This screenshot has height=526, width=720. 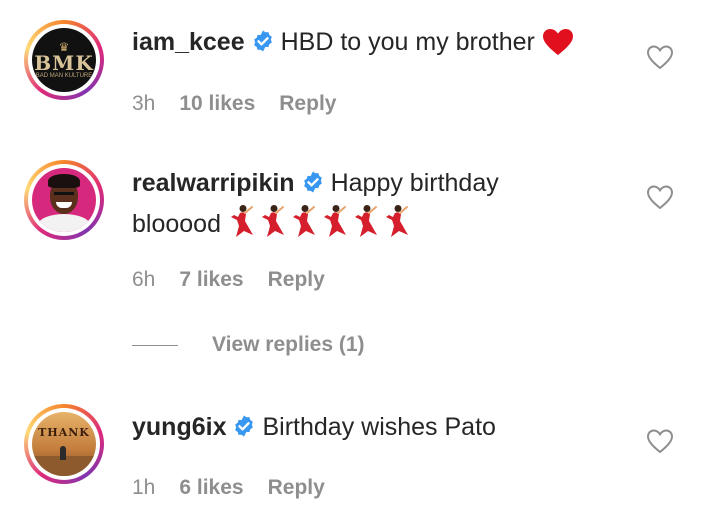 What do you see at coordinates (288, 345) in the screenshot?
I see `view-replies-label: View replies (1)` at bounding box center [288, 345].